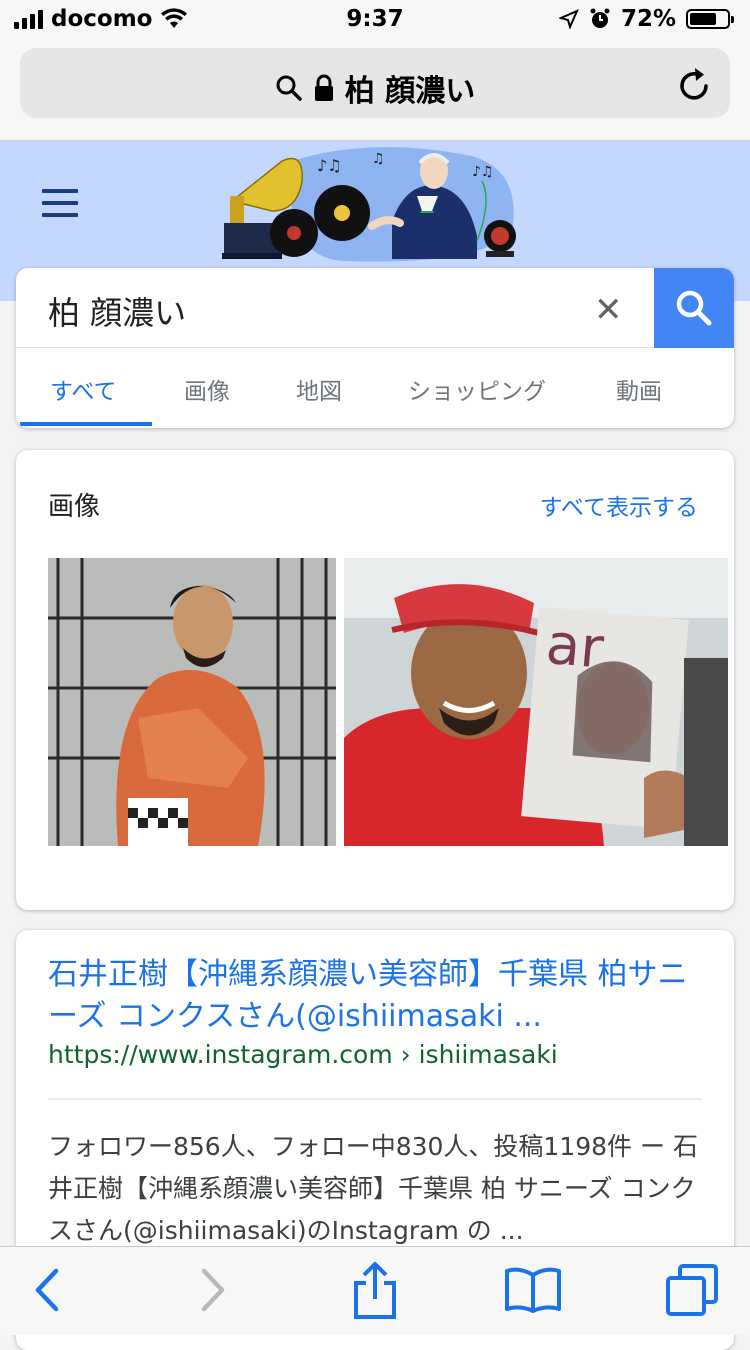 This screenshot has height=1350, width=750. Describe the element at coordinates (303, 1054) in the screenshot. I see `result-url: https://www.instagram.com › ishiimasaki` at that location.